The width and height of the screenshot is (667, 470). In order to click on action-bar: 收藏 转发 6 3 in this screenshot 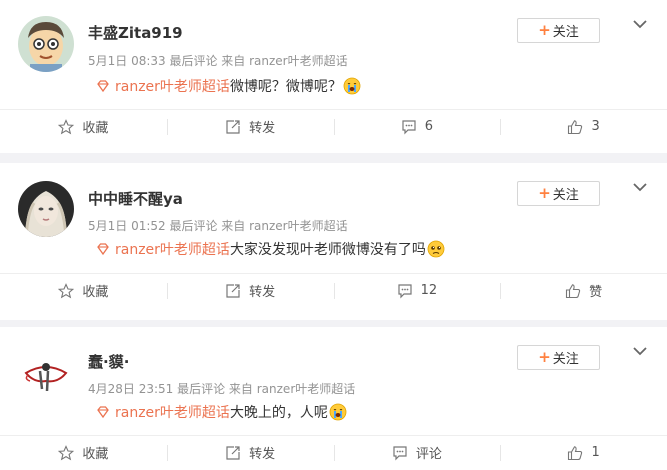, I will do `click(333, 126)`.